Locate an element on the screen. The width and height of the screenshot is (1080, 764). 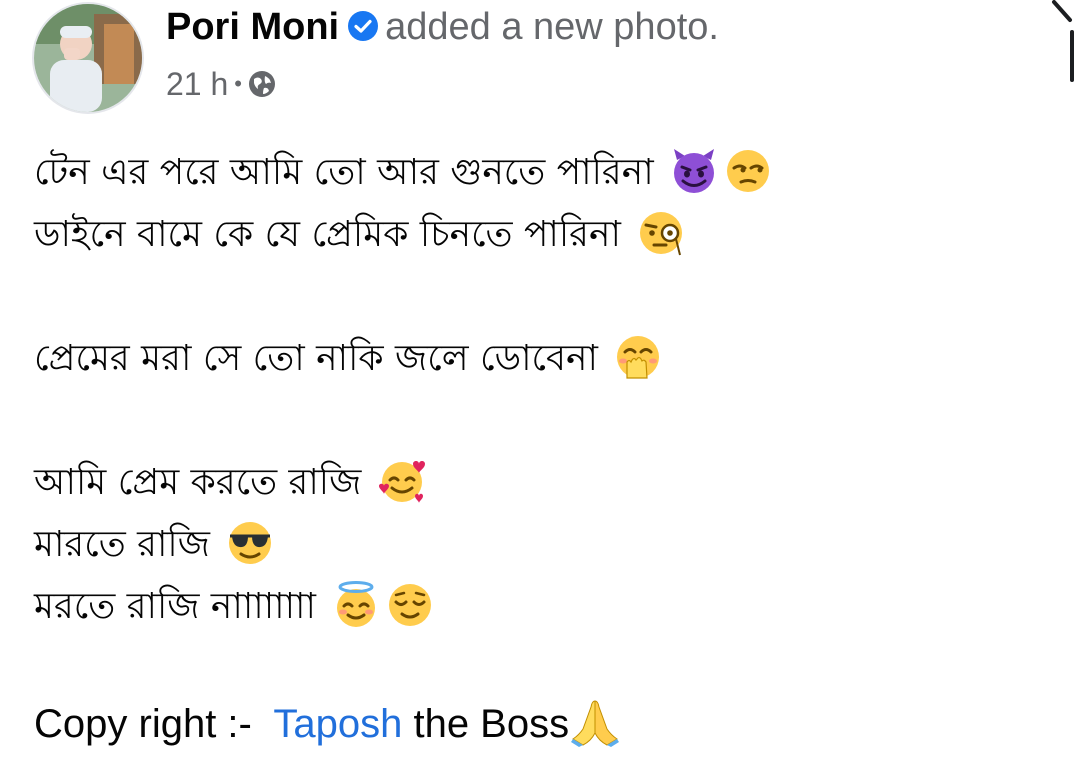
copyright-prefix: Copy right :- is located at coordinates (154, 724).